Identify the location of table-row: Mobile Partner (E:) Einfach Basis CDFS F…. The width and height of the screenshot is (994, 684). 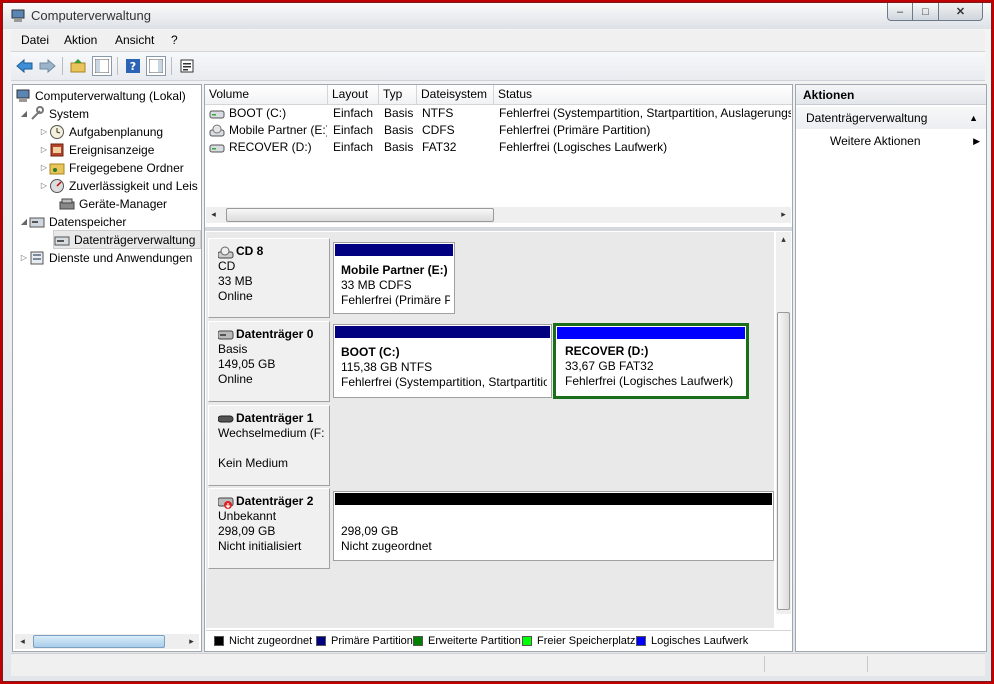
(498, 130).